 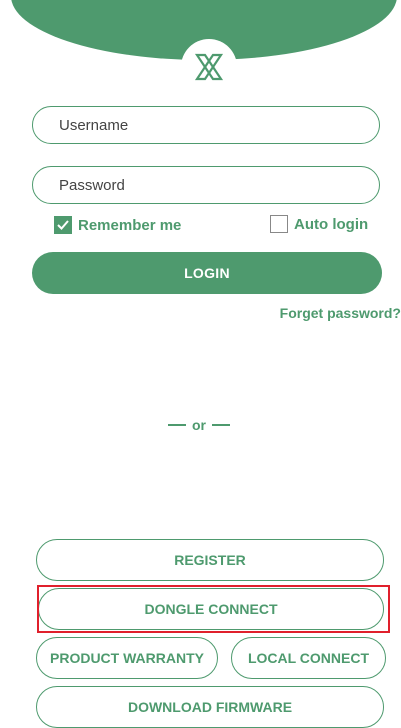 I want to click on forget-password-link: Forget password?, so click(x=340, y=313).